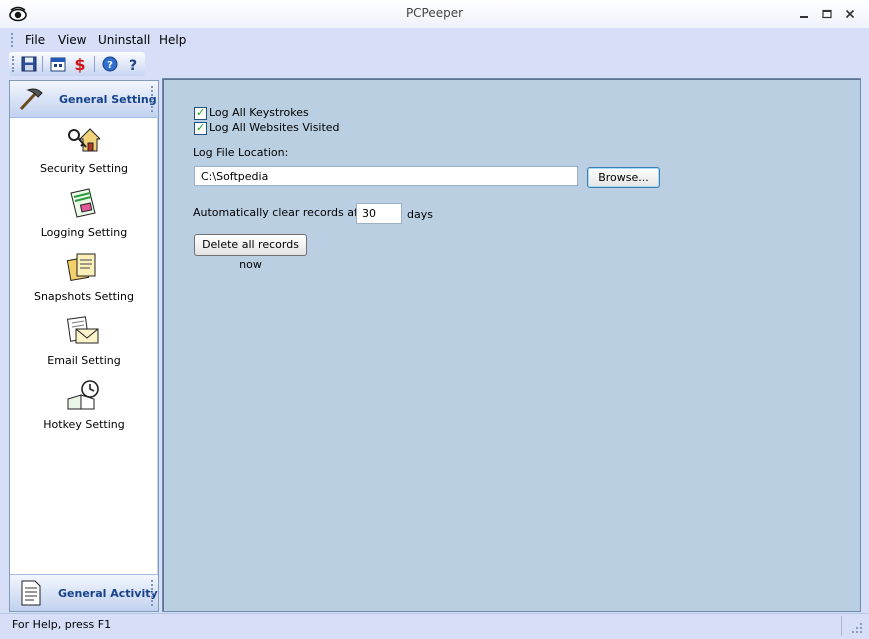 The image size is (869, 639). I want to click on resize-grip-icon, so click(856, 627).